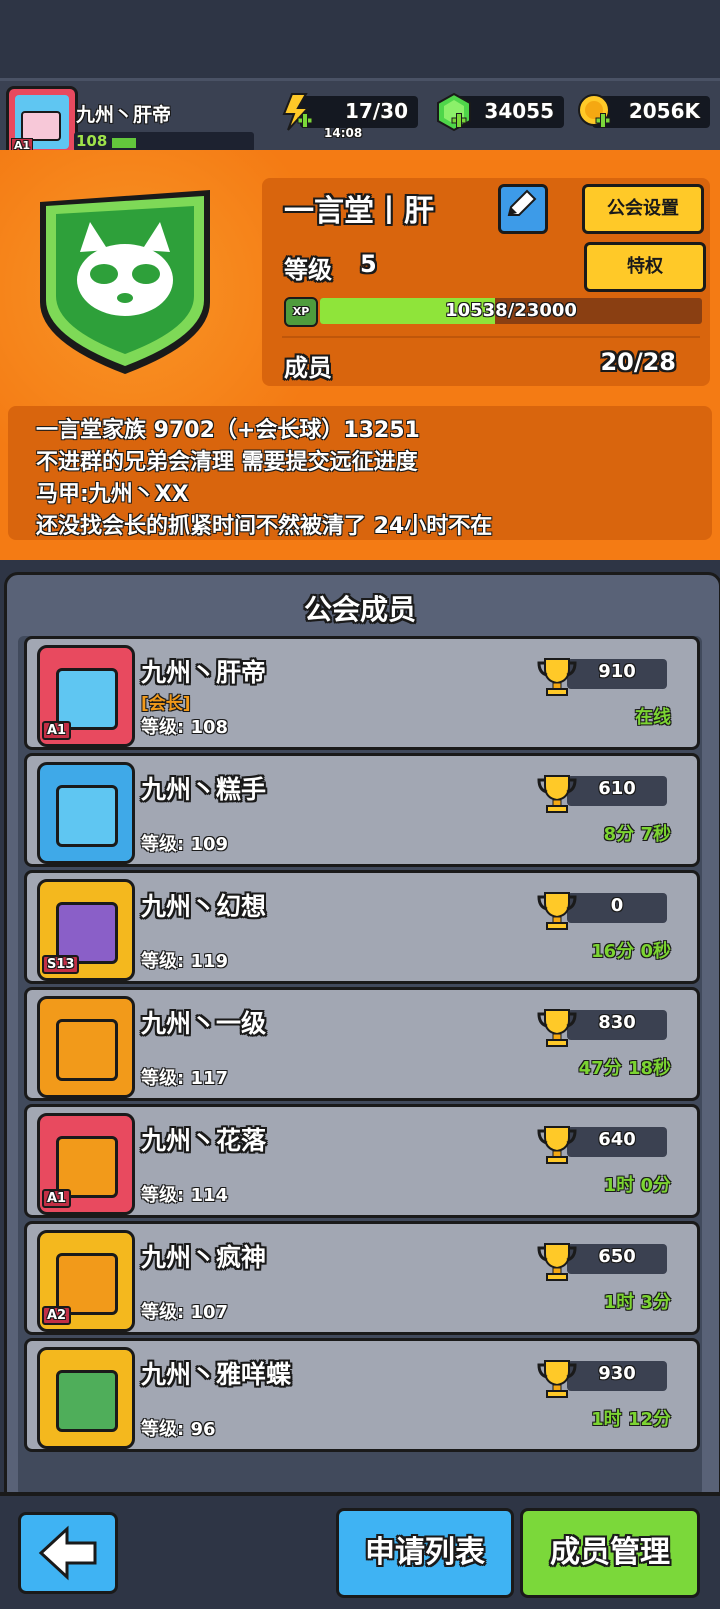 This screenshot has width=720, height=1609. I want to click on member-name: 九州丶一级, so click(204, 1023).